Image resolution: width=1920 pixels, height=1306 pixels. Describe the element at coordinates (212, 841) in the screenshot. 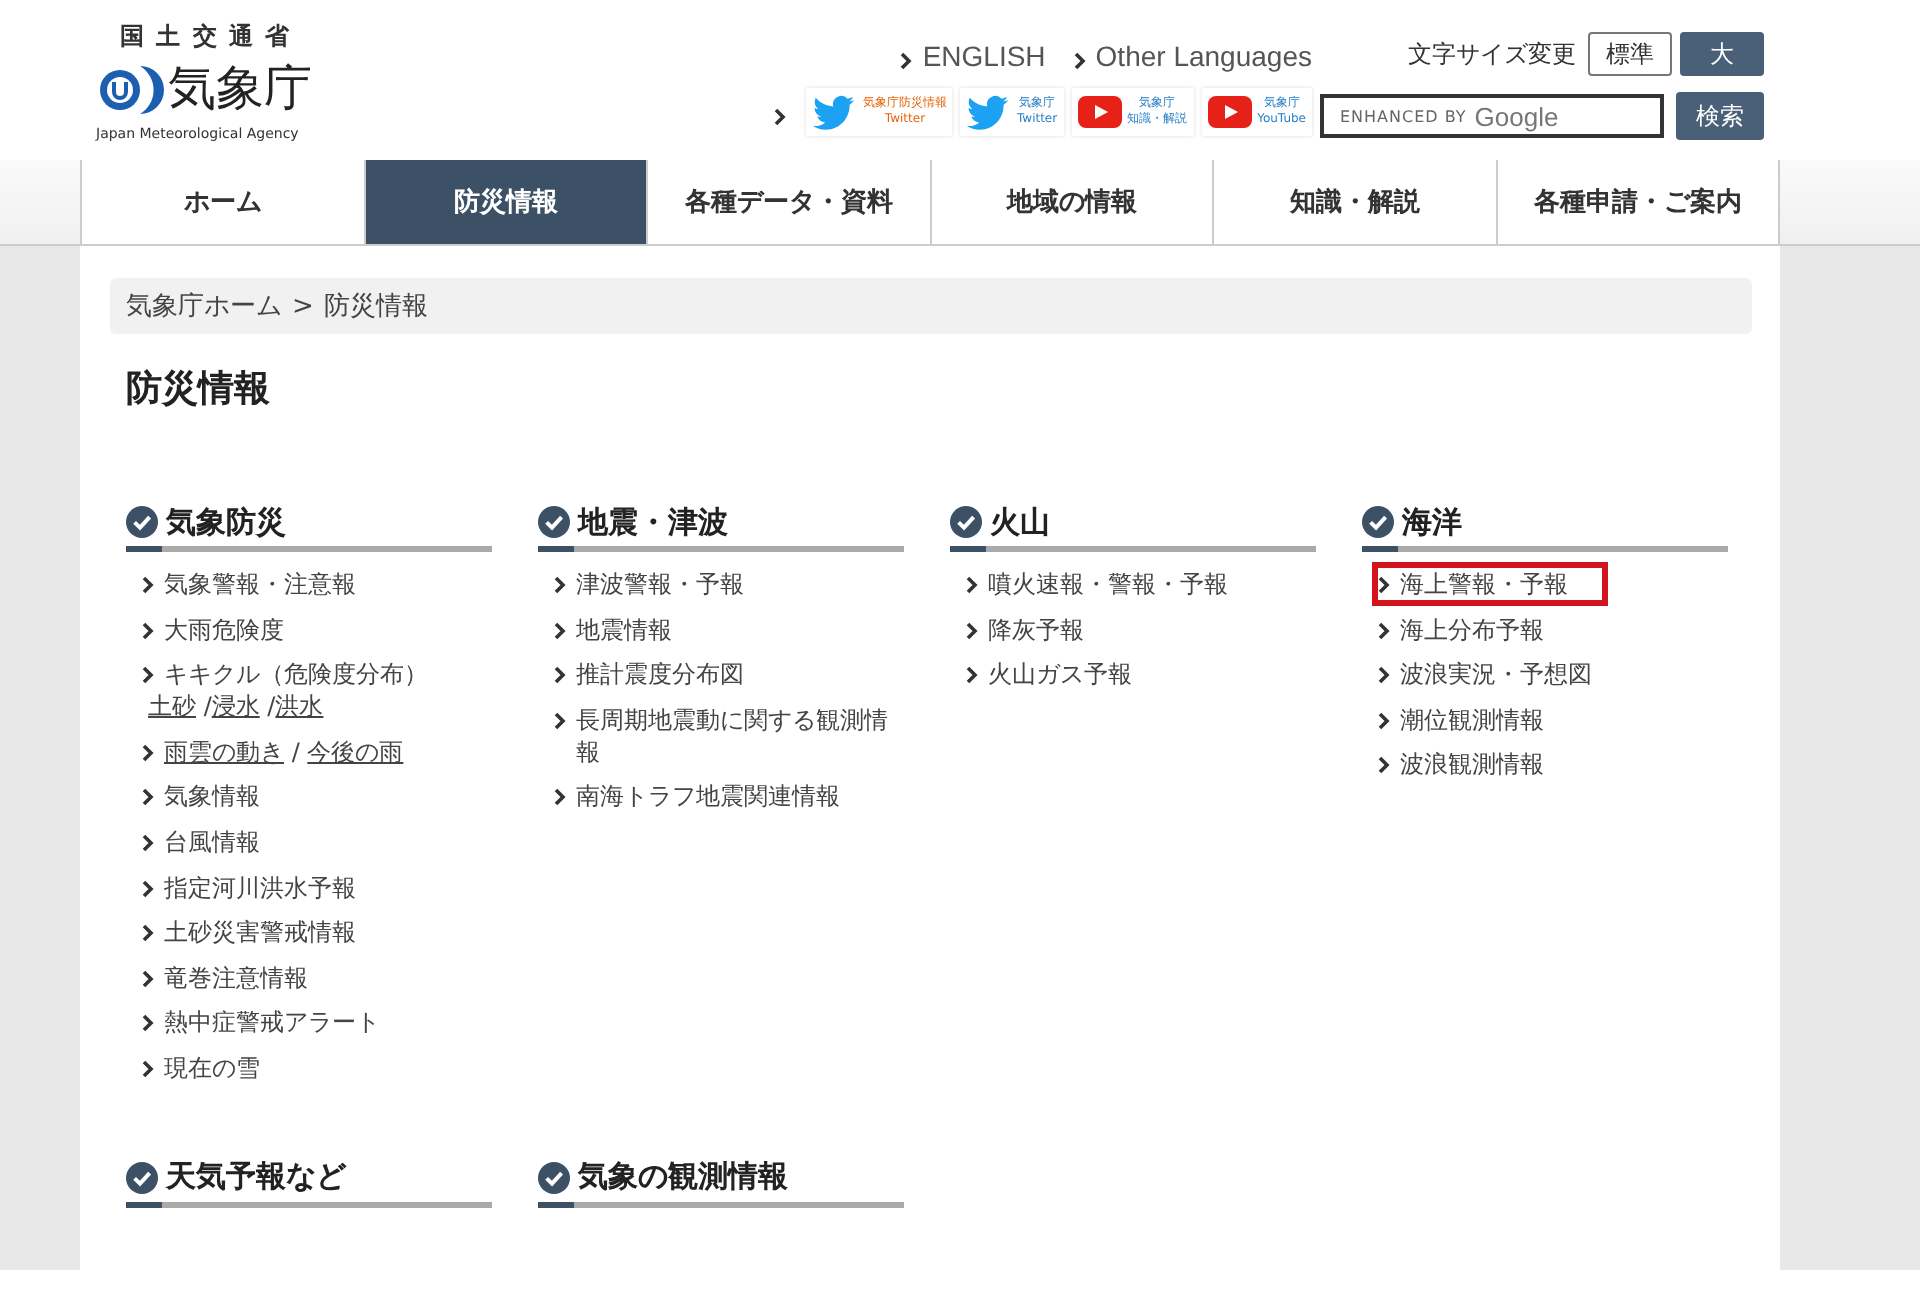

I see `menu-link: 台風情報` at that location.